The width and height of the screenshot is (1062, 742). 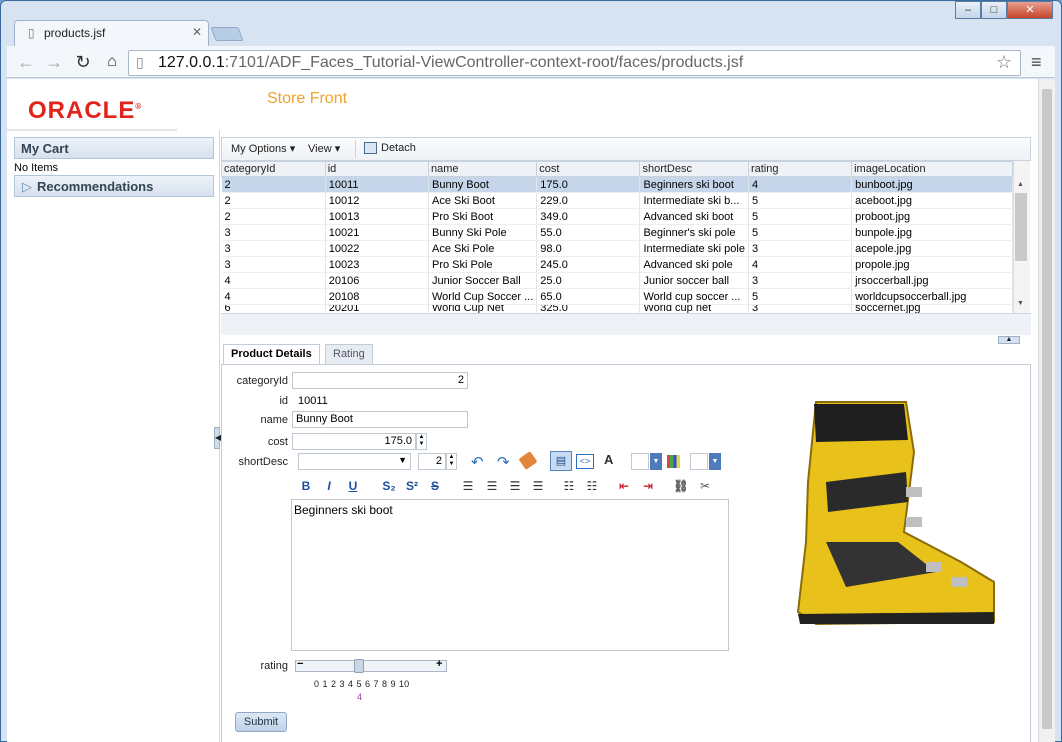 What do you see at coordinates (271, 354) in the screenshot?
I see `tab-product-details: Product Details` at bounding box center [271, 354].